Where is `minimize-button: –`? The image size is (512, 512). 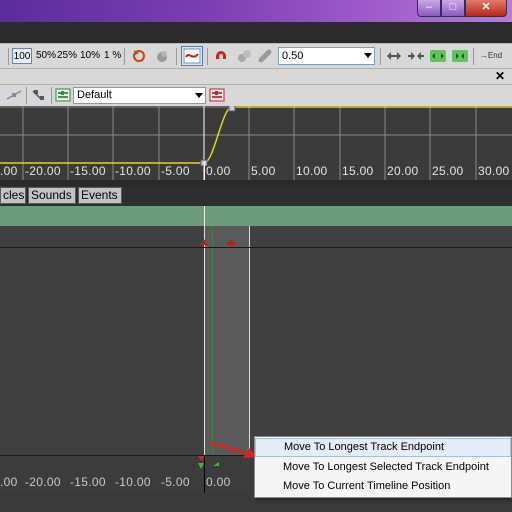 minimize-button: – is located at coordinates (429, 8).